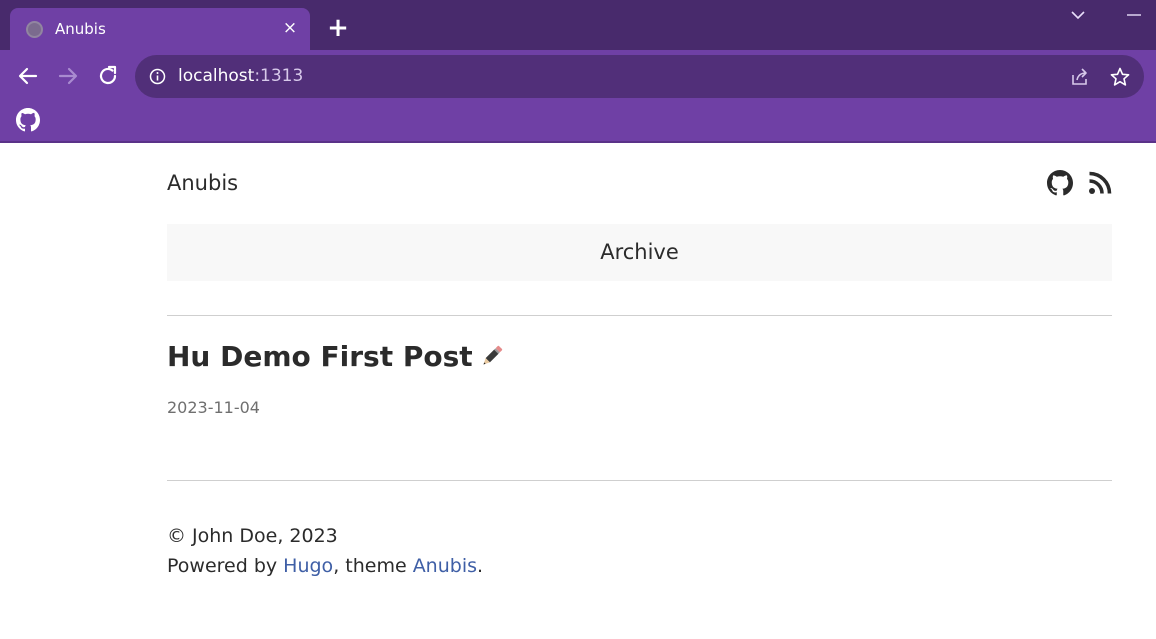 Image resolution: width=1156 pixels, height=639 pixels. Describe the element at coordinates (492, 356) in the screenshot. I see `pencil-icon` at that location.